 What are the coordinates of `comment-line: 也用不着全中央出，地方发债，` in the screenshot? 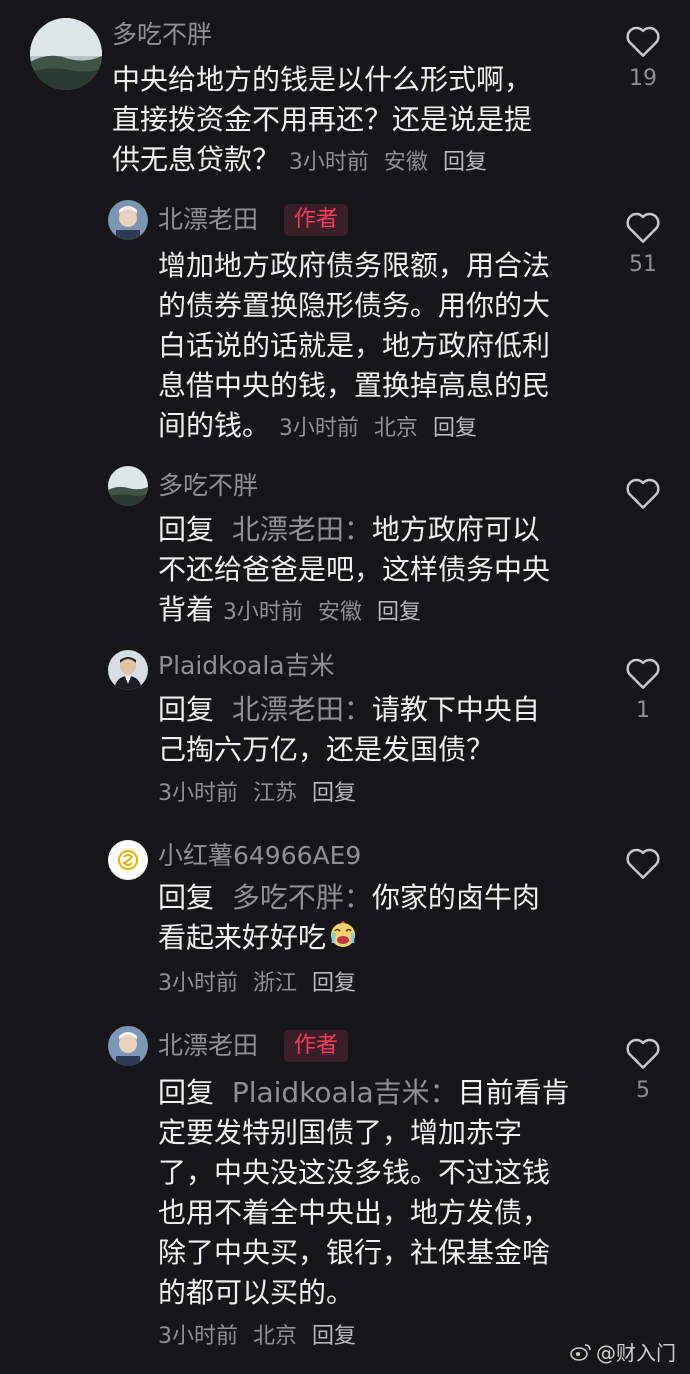 It's located at (354, 1212).